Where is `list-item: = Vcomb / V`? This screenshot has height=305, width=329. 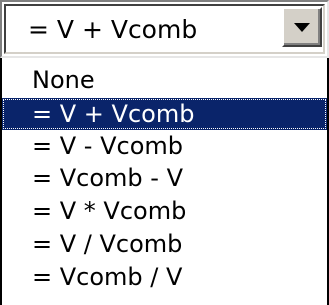
list-item: = Vcomb / V is located at coordinates (164, 277).